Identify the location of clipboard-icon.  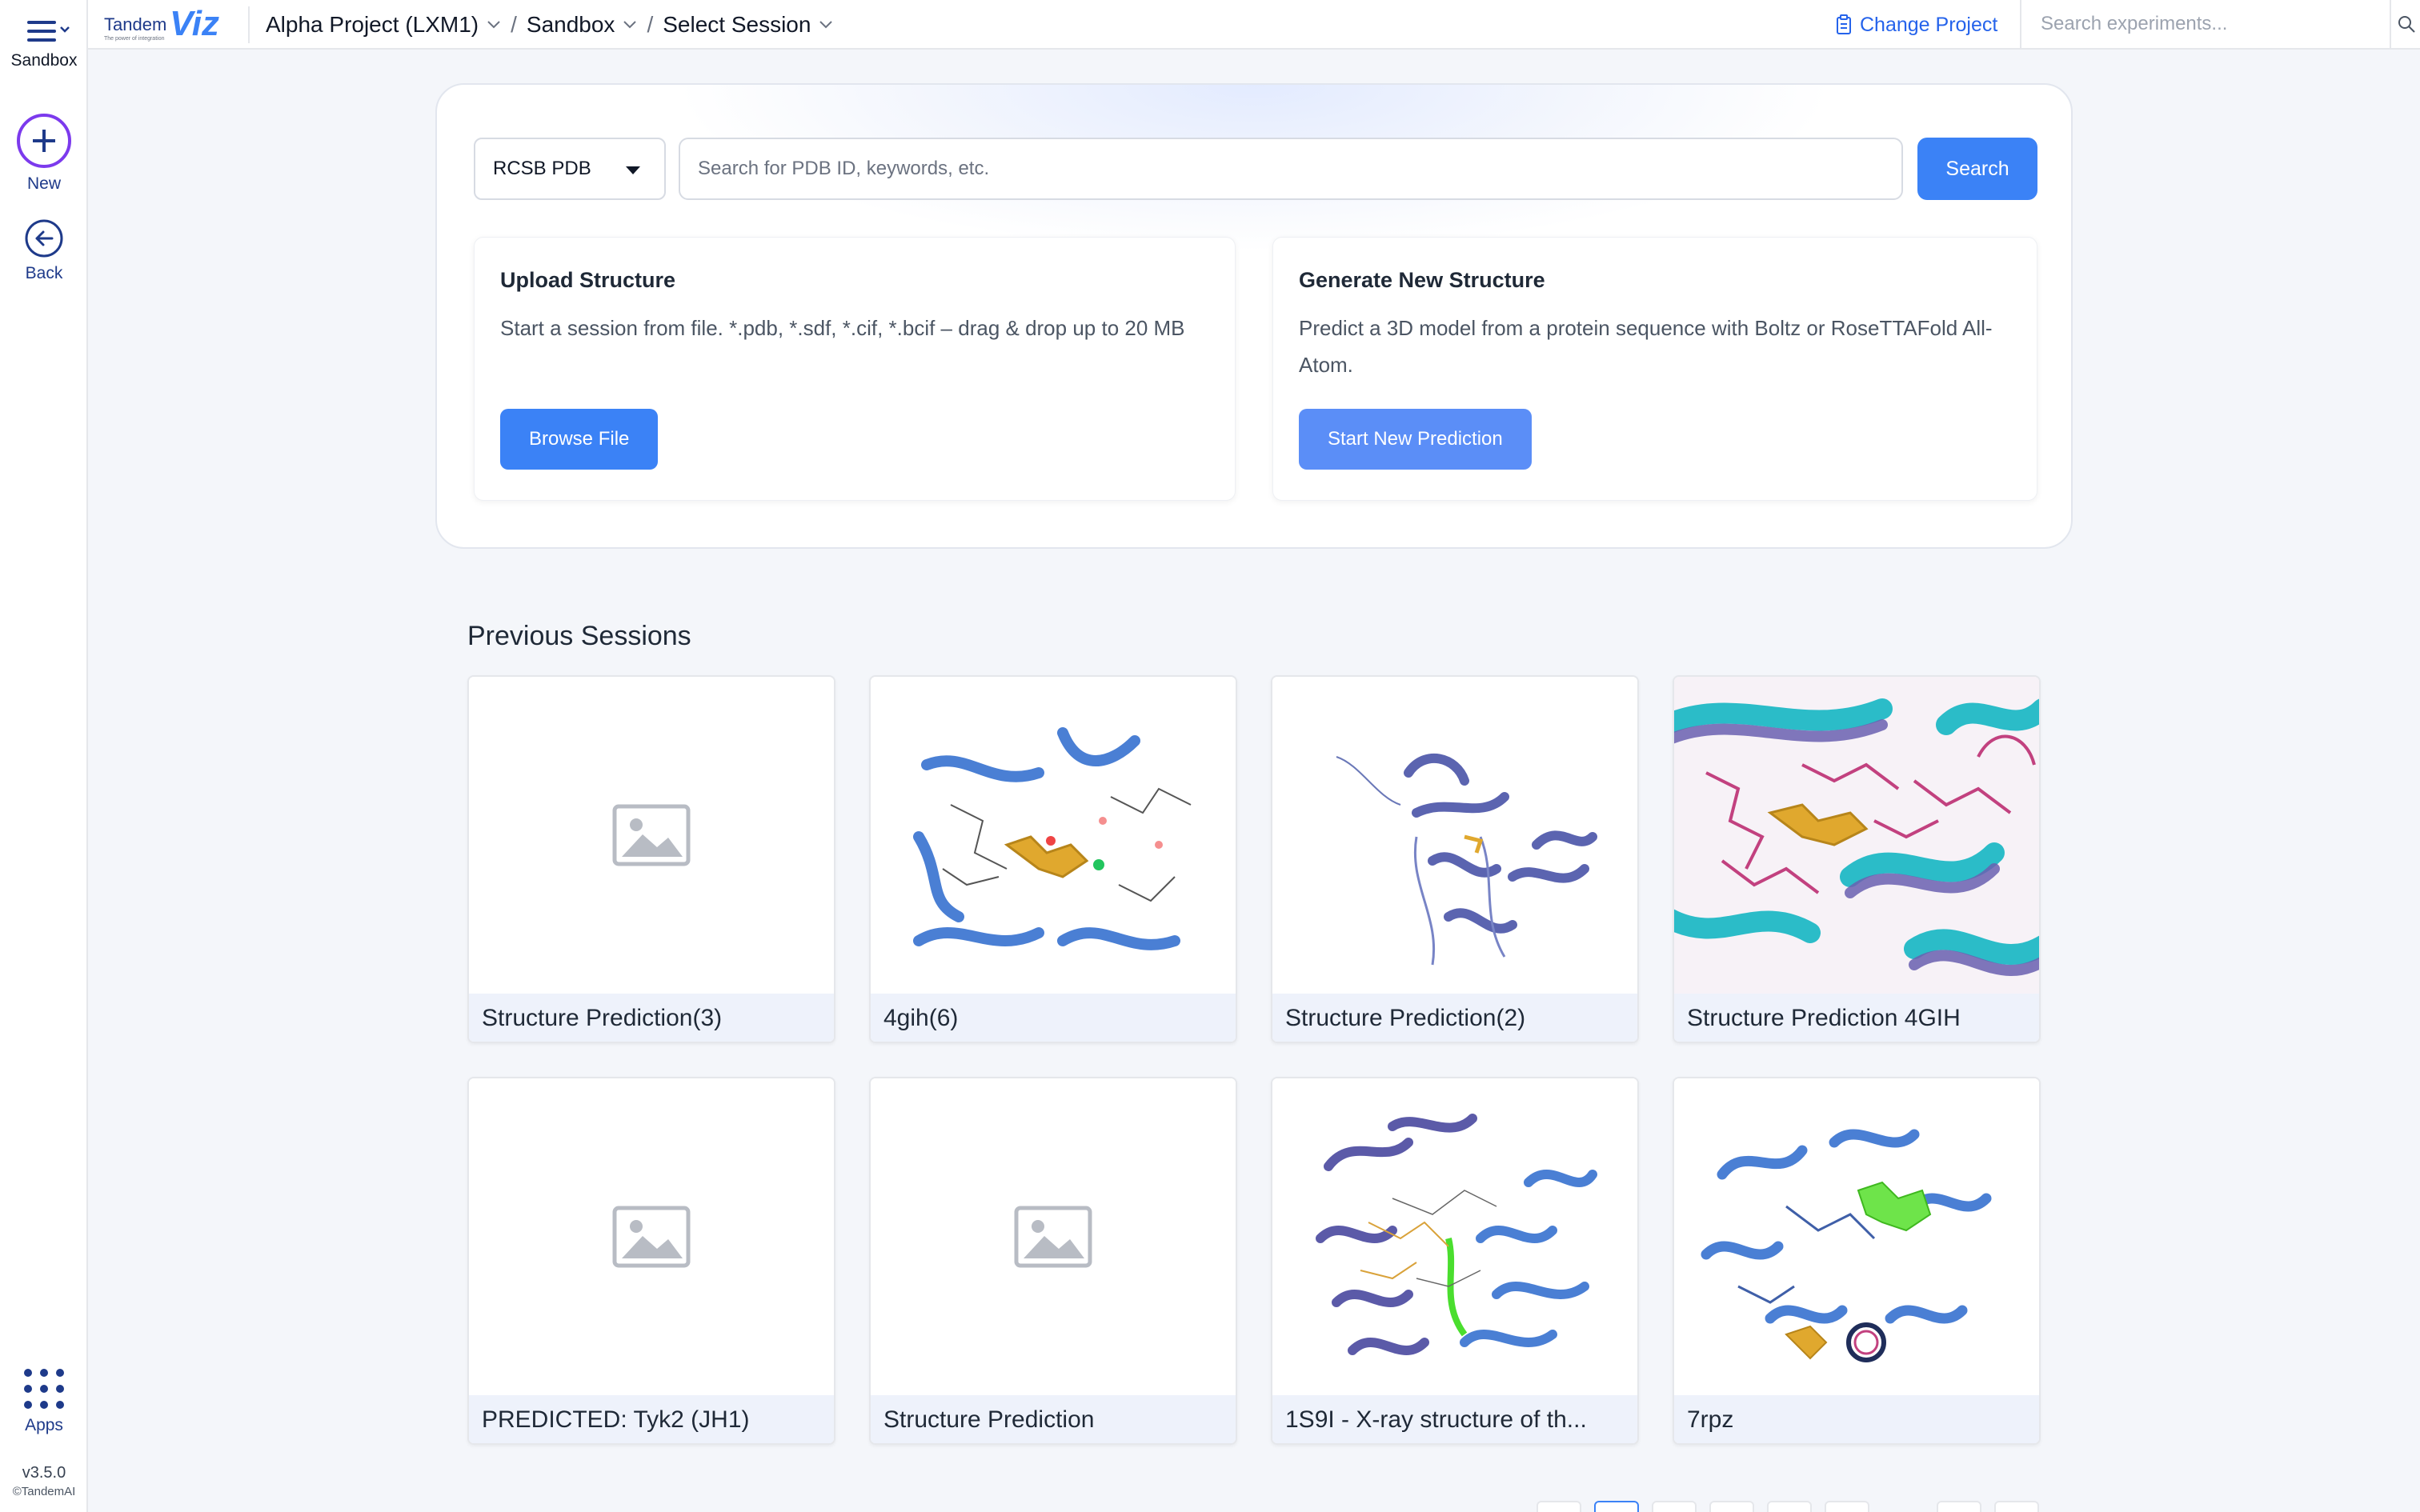
(1844, 24).